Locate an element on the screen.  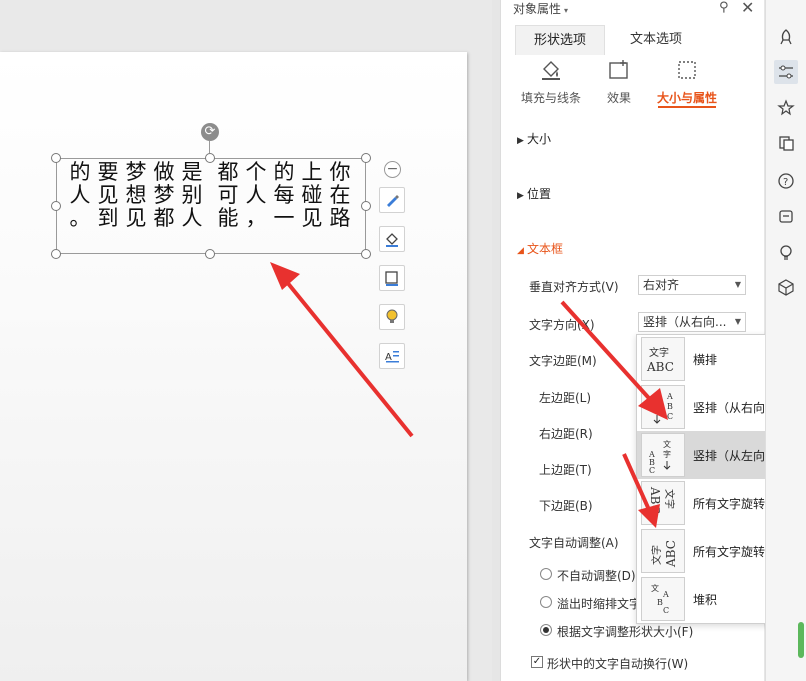
right-margin-label: 右边距(R) is located at coordinates (566, 434).